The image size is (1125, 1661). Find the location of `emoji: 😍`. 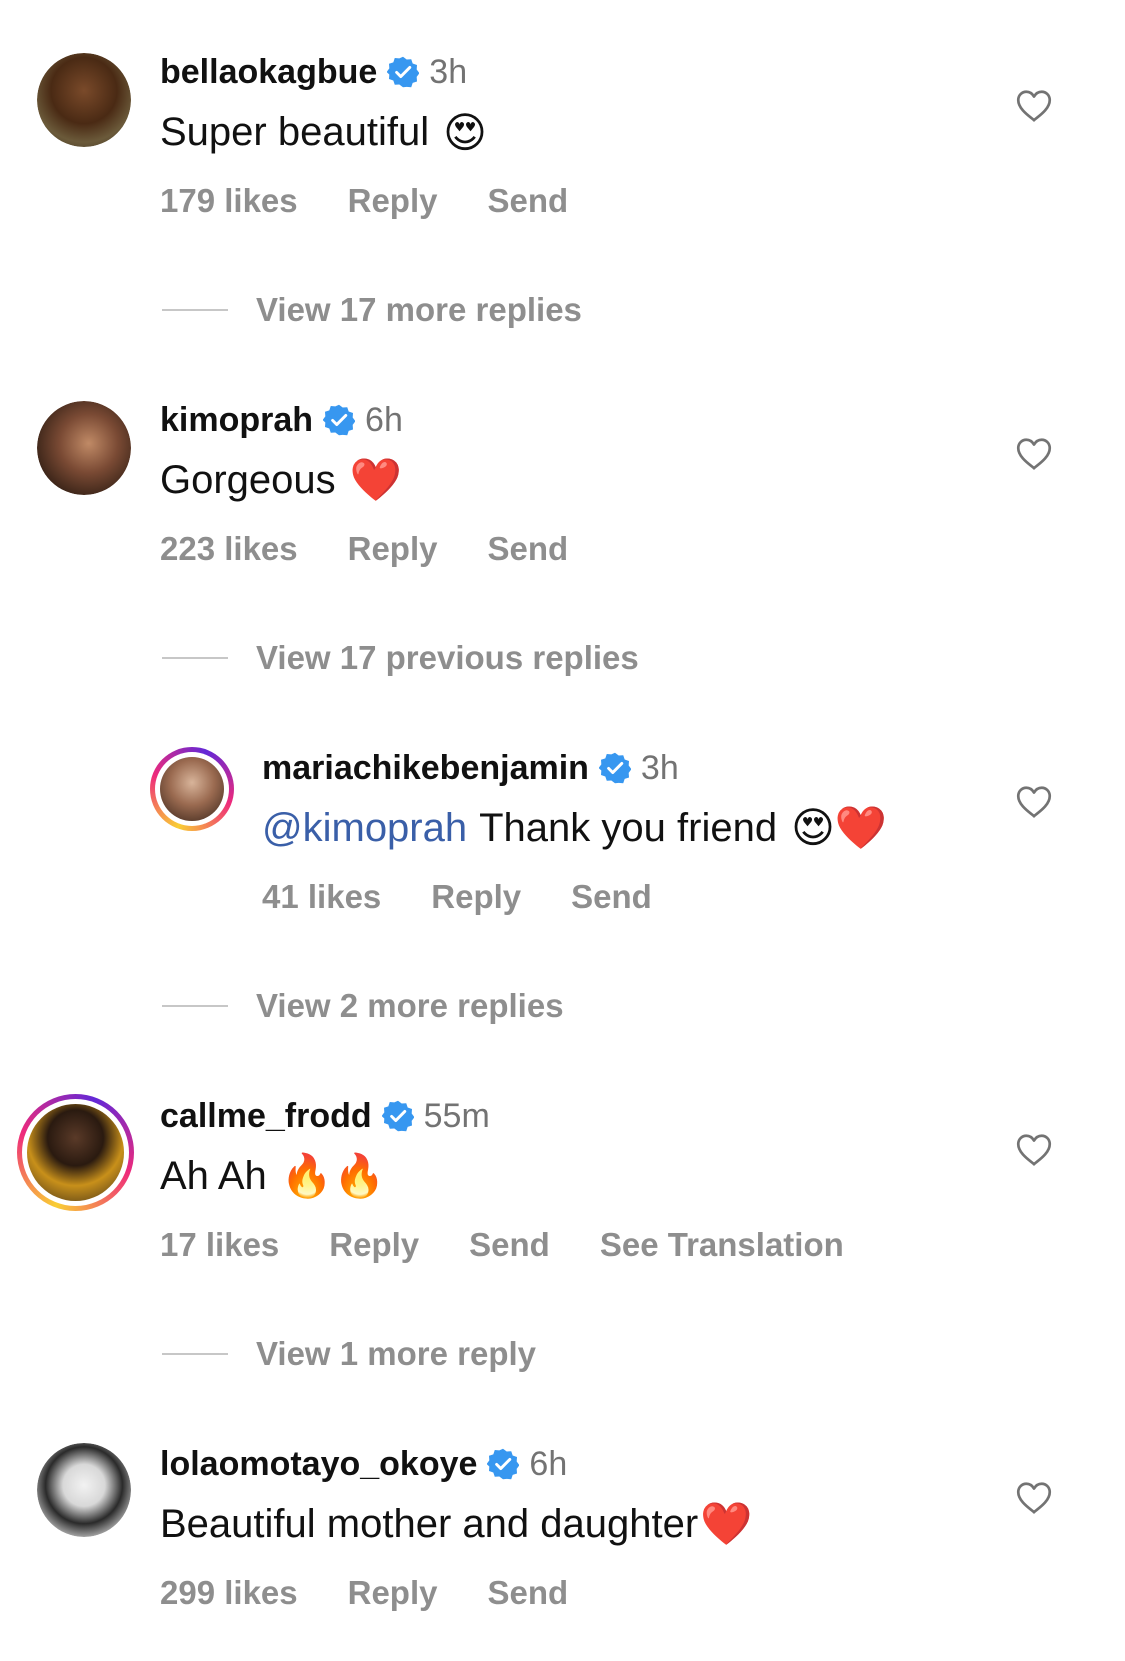

emoji: 😍 is located at coordinates (465, 132).